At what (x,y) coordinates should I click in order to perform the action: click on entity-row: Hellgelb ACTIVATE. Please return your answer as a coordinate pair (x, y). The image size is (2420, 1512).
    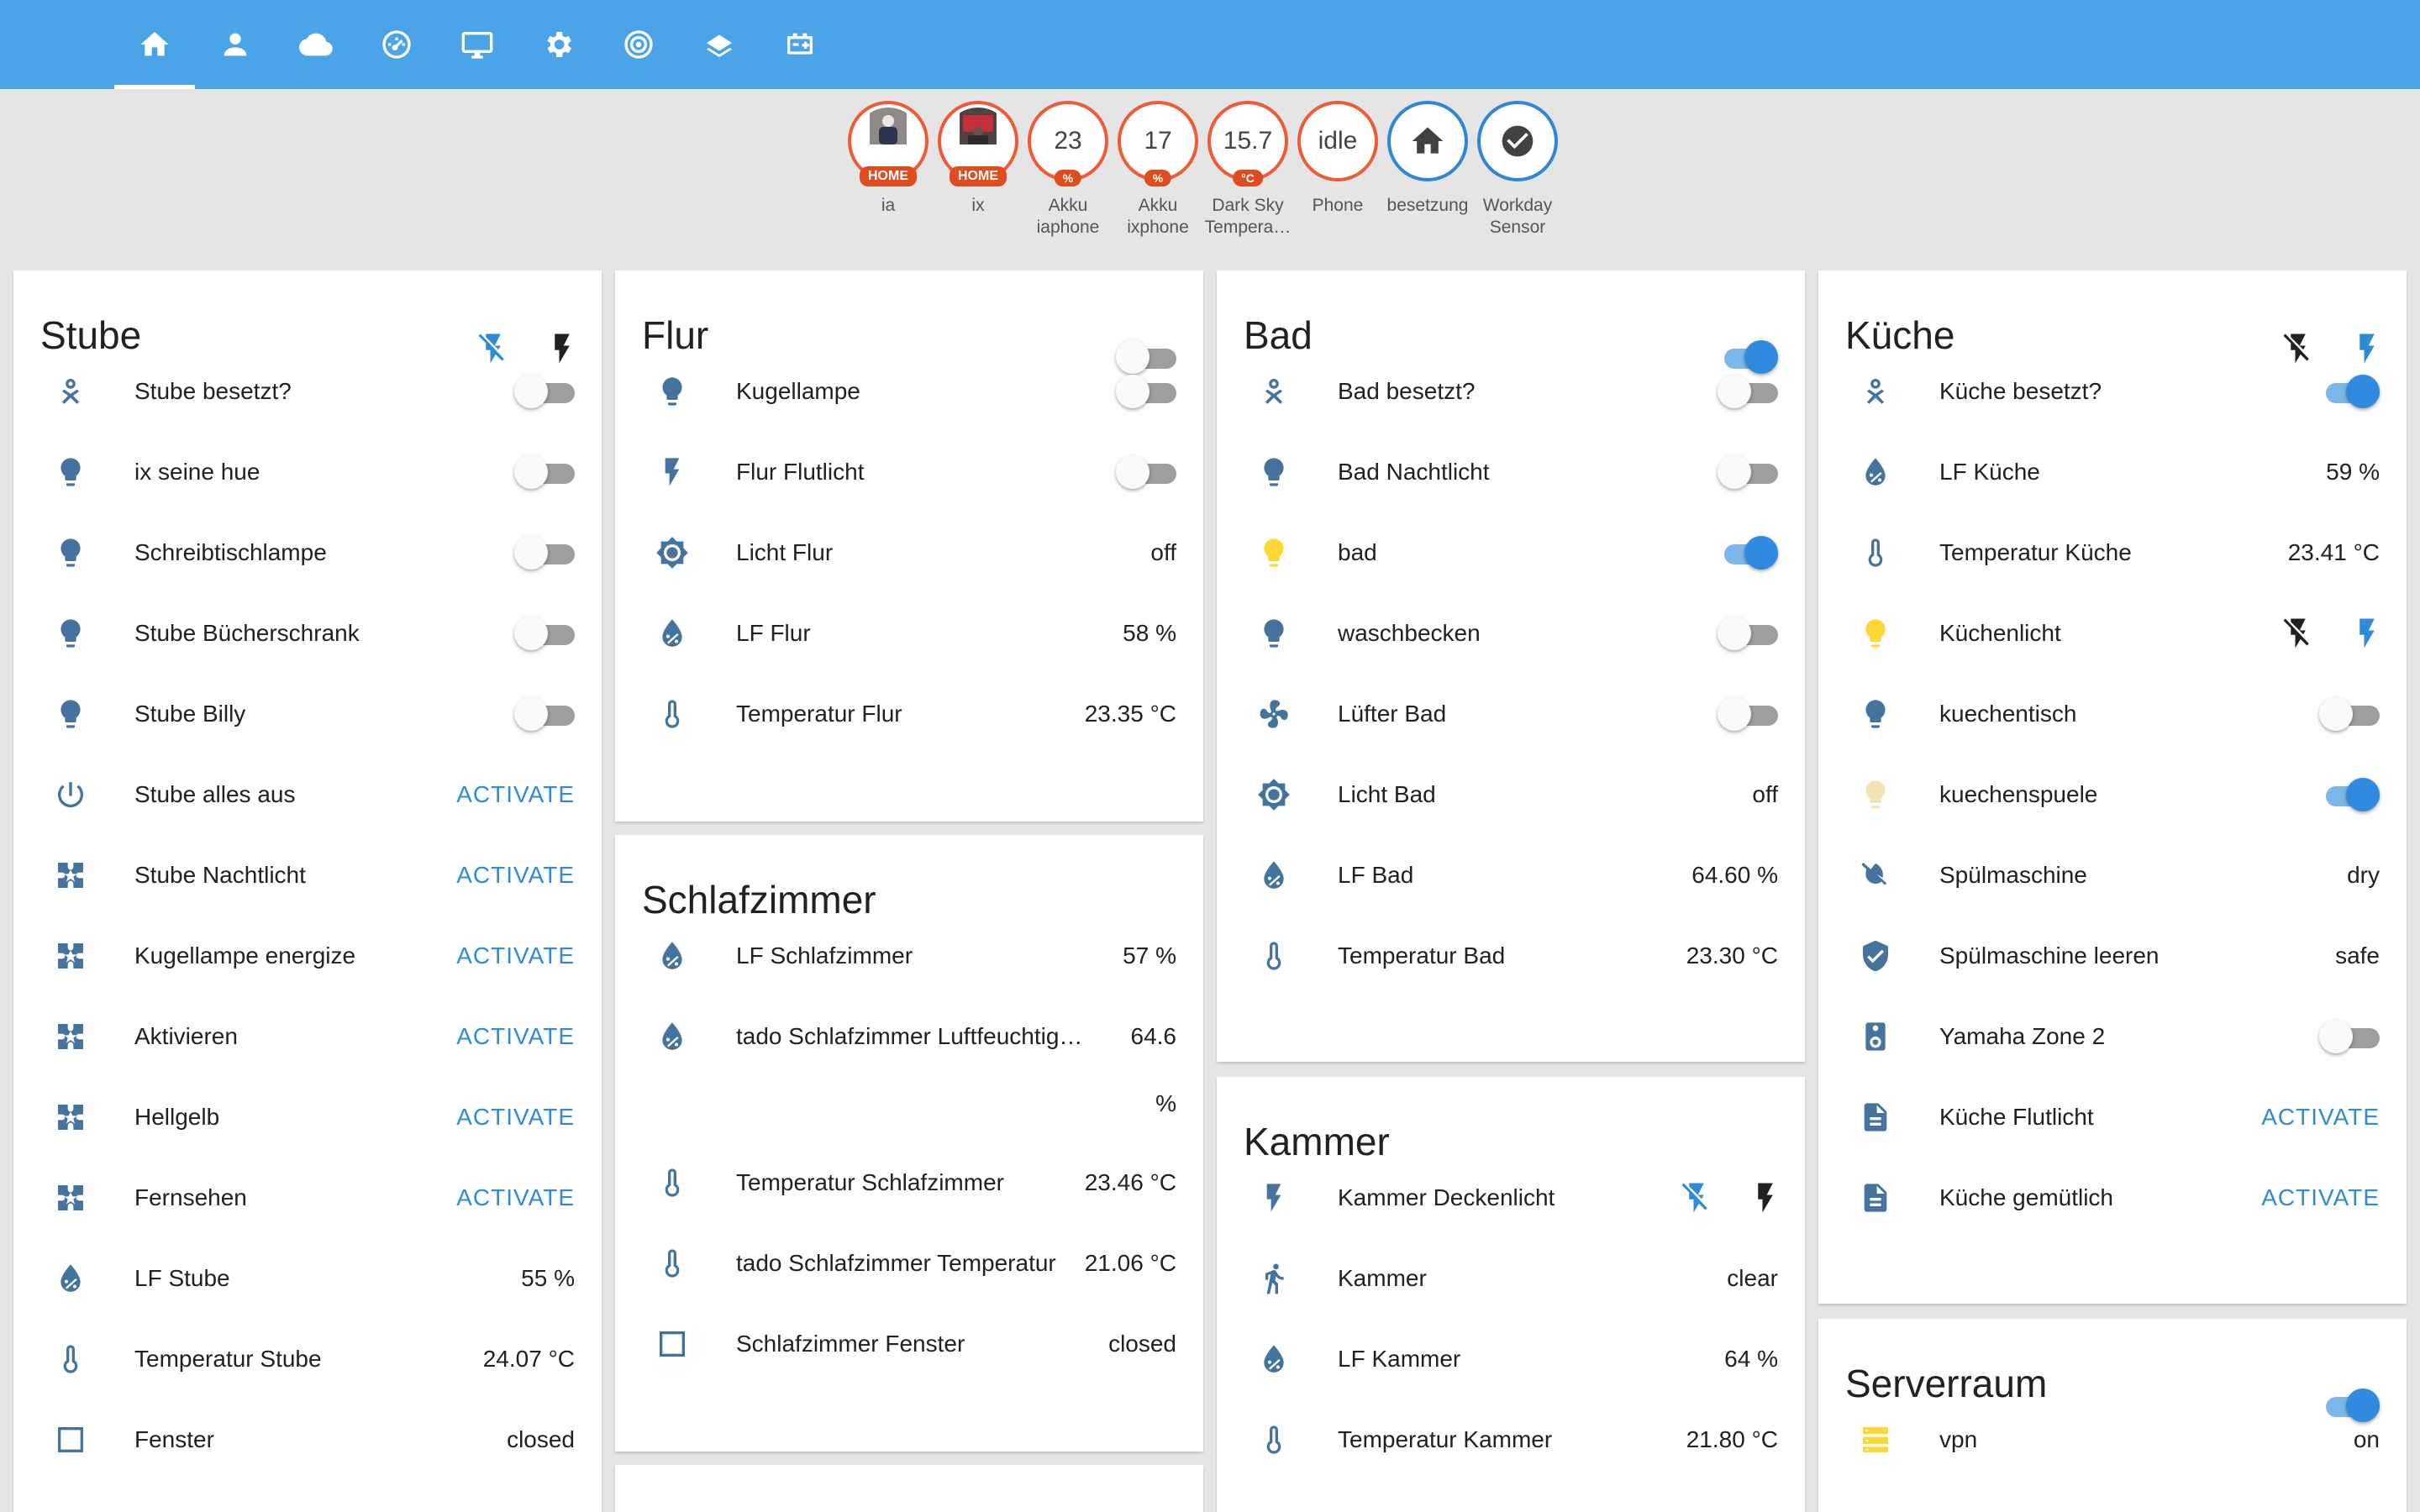
    Looking at the image, I should click on (307, 1117).